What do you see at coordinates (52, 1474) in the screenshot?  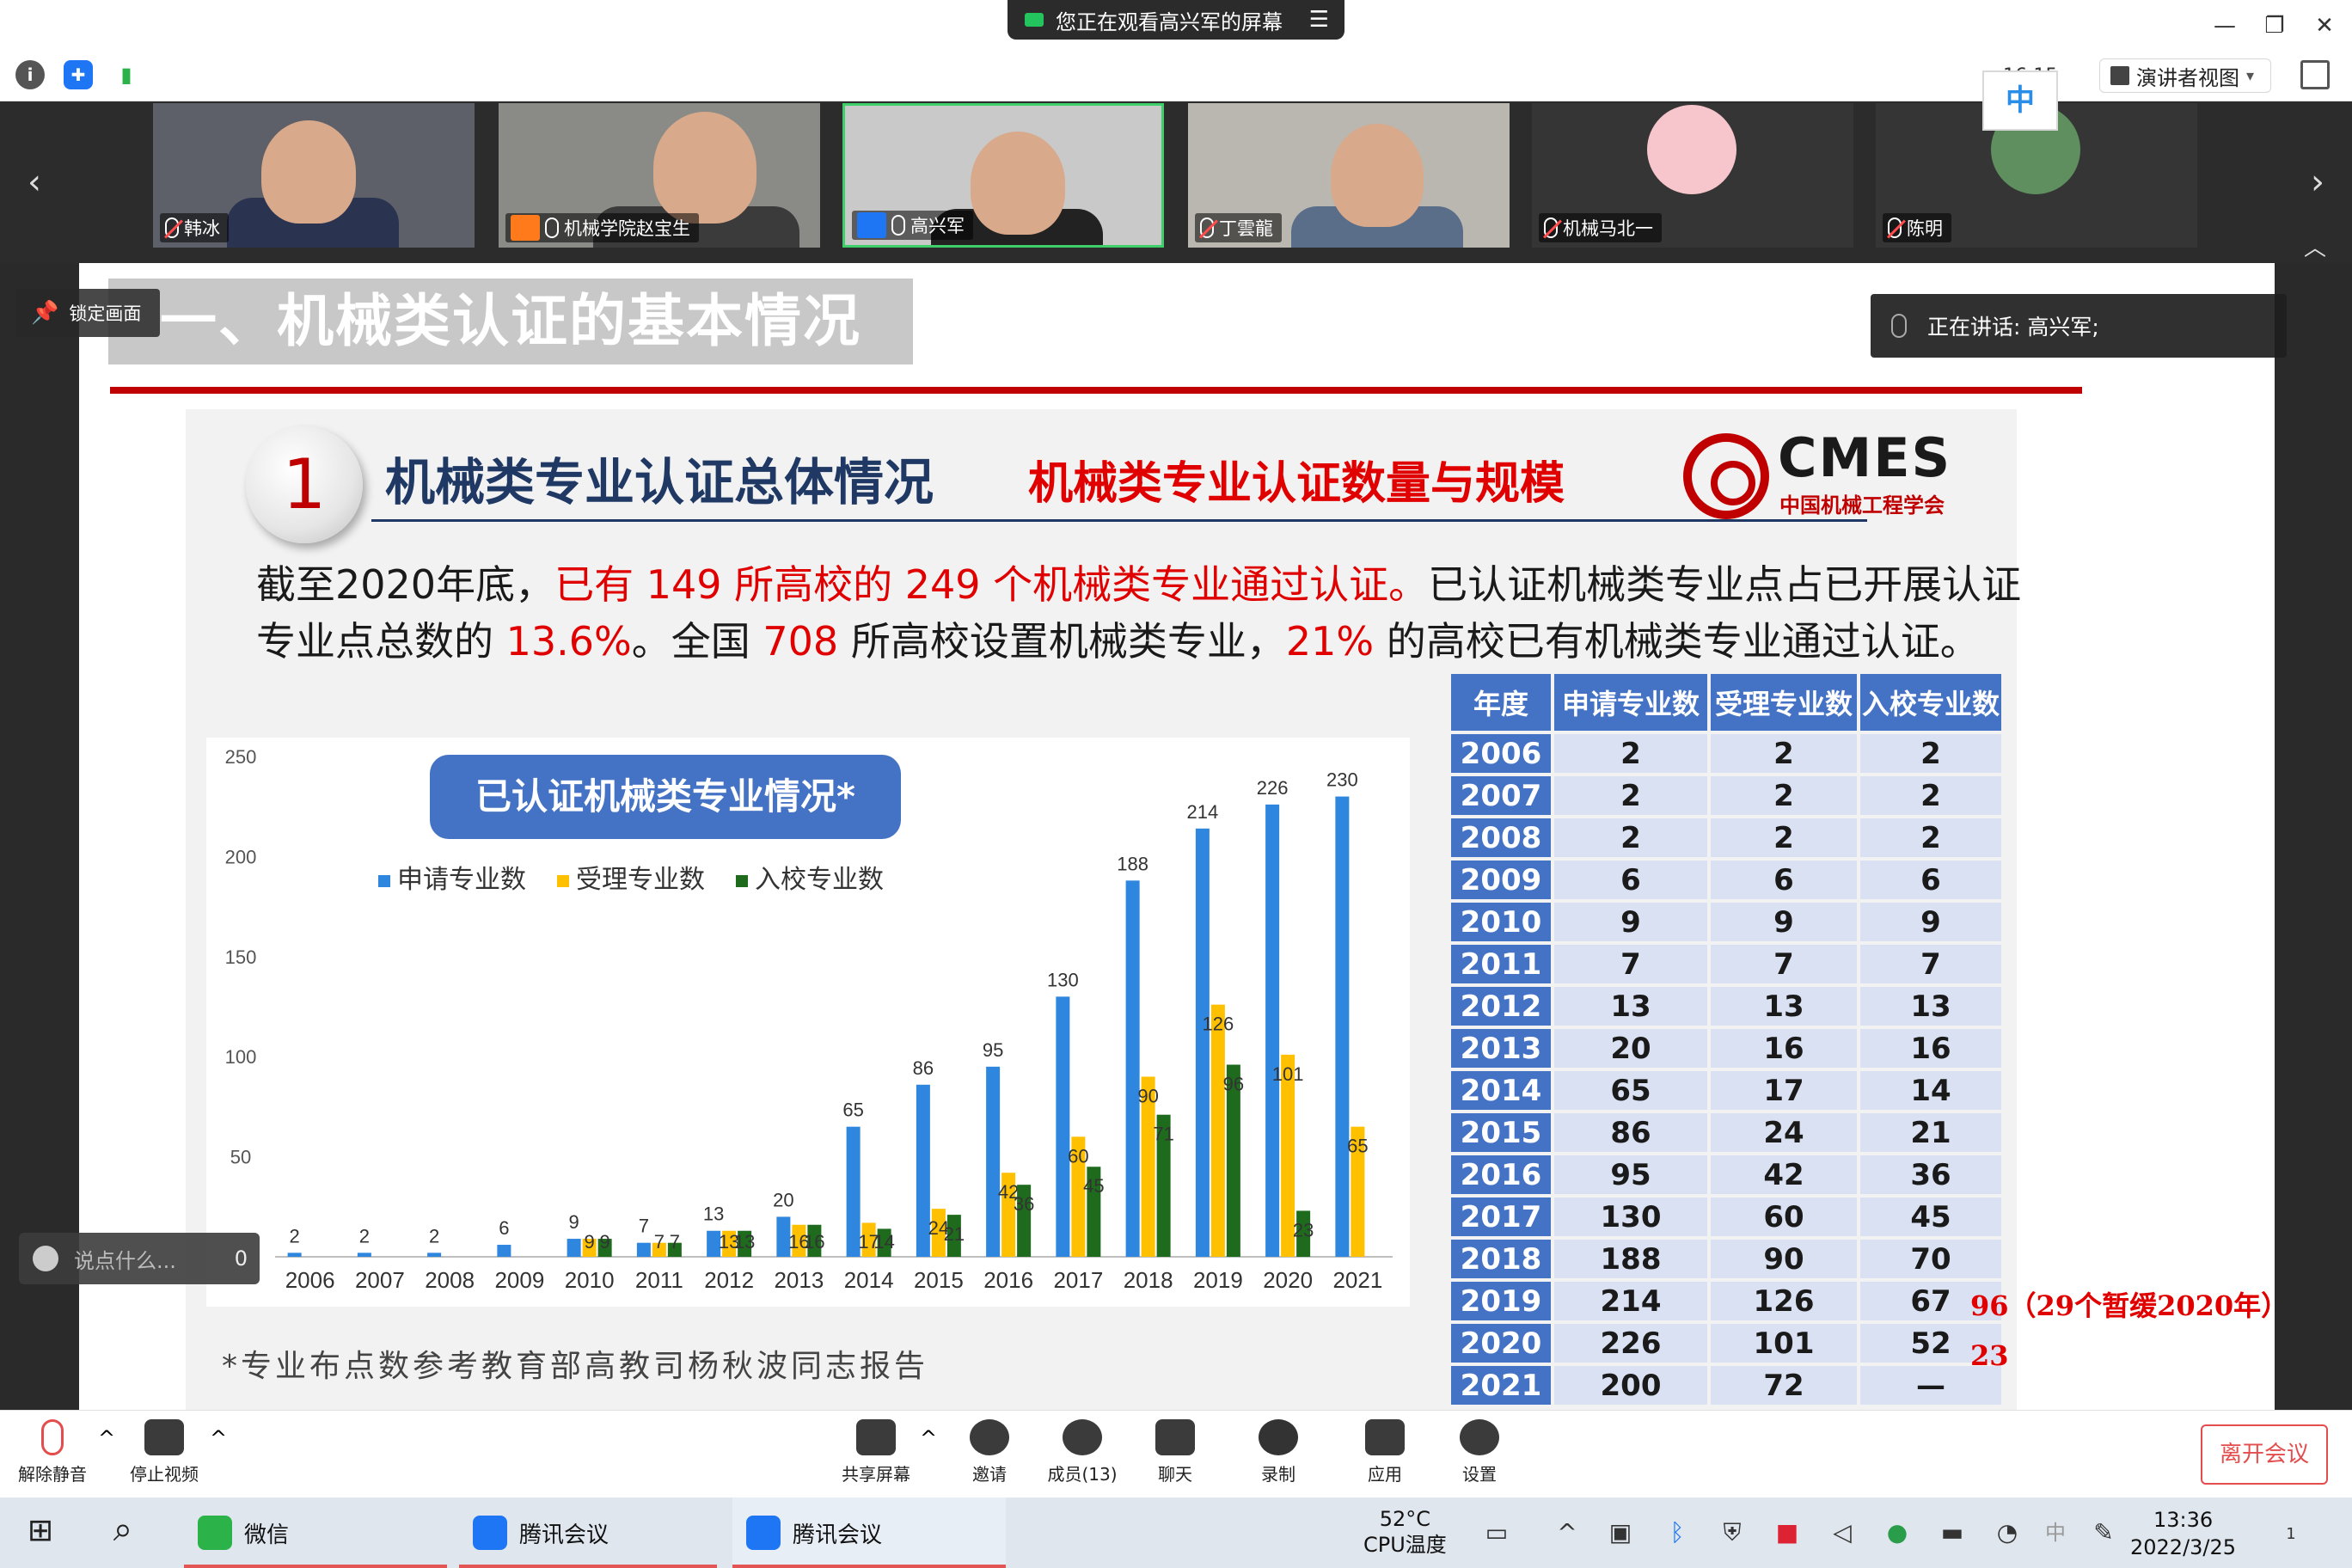 I see `unmute-label: 解除静音` at bounding box center [52, 1474].